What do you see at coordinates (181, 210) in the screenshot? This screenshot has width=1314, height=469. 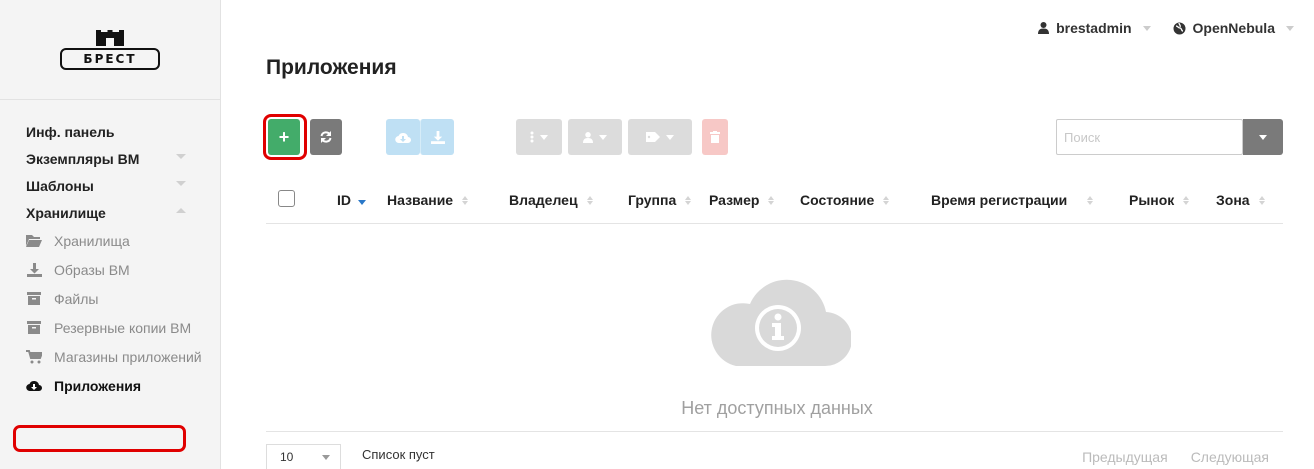 I see `chevron-up-icon` at bounding box center [181, 210].